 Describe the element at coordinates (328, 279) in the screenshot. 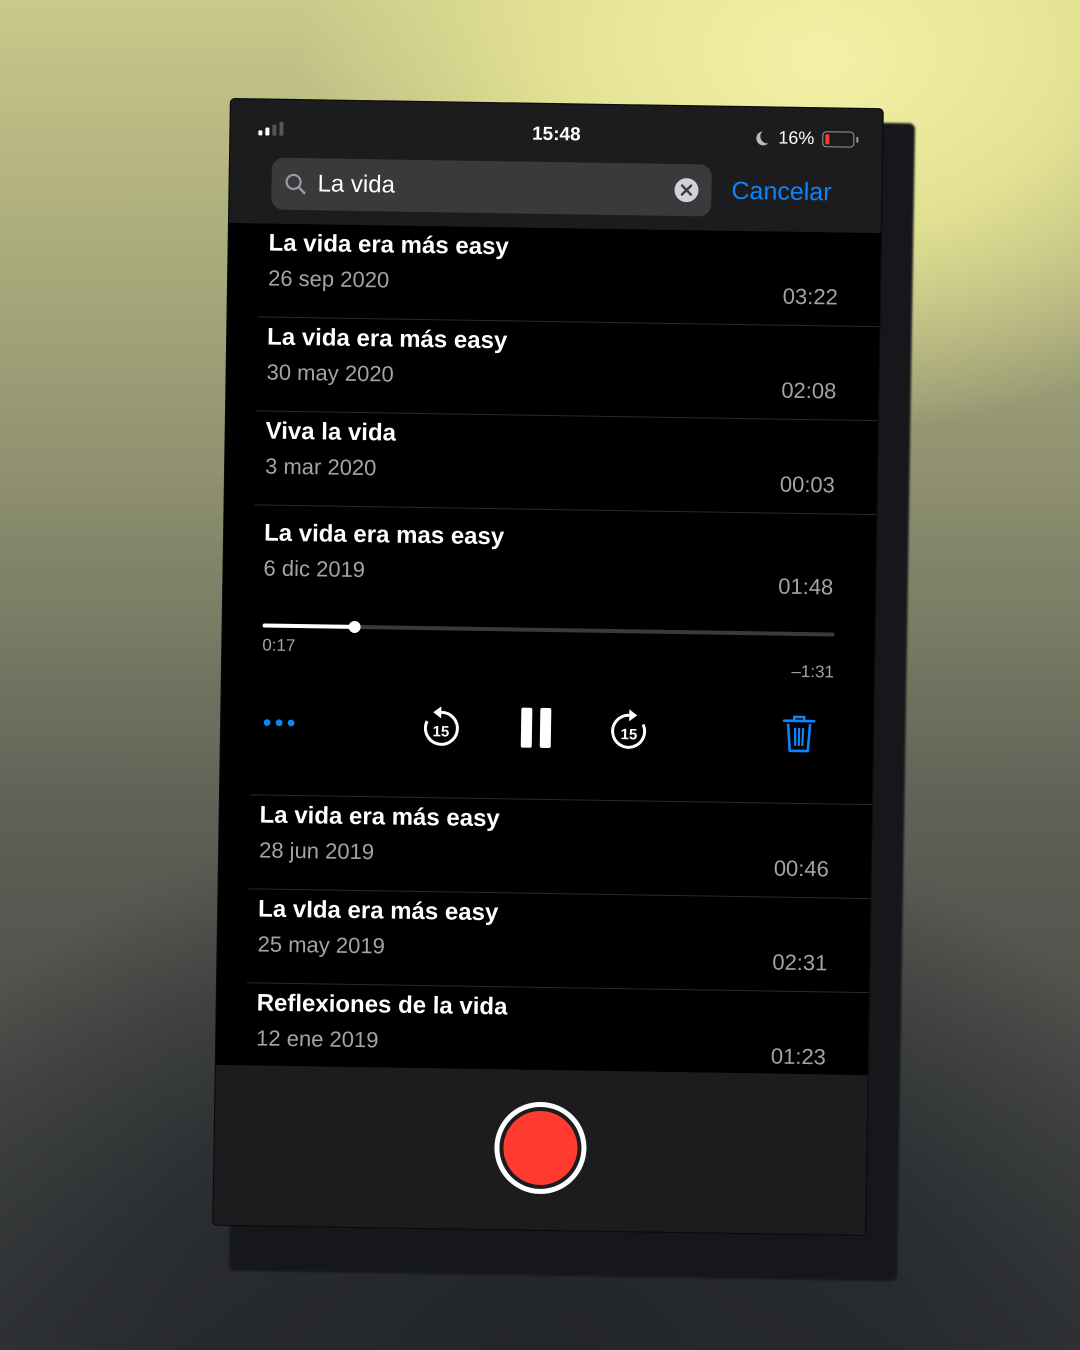

I see `recording-date: 26 sep 2020` at that location.